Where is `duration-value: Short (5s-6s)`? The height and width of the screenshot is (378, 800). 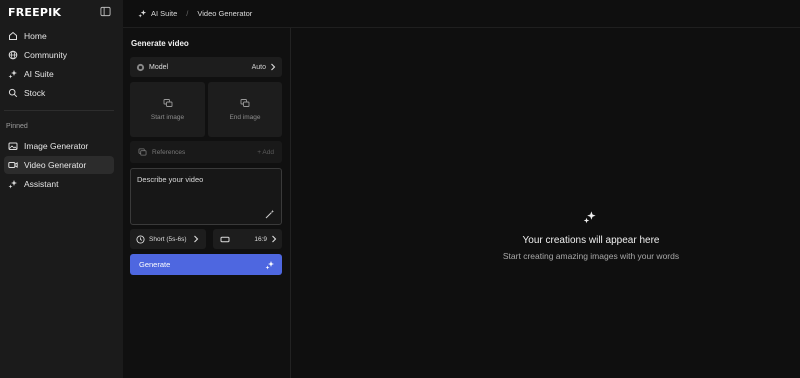
duration-value: Short (5s-6s) is located at coordinates (168, 239).